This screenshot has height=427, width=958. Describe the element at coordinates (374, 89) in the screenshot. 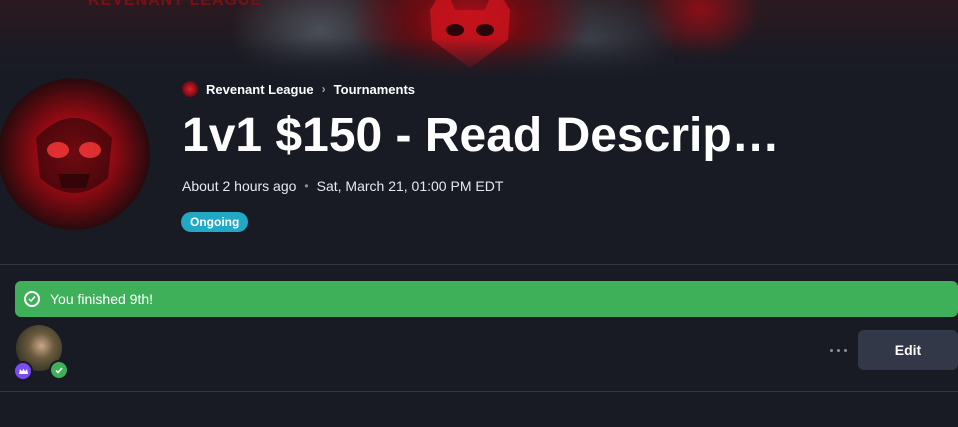

I see `breadcrumb-tournaments-link: Tournaments` at that location.